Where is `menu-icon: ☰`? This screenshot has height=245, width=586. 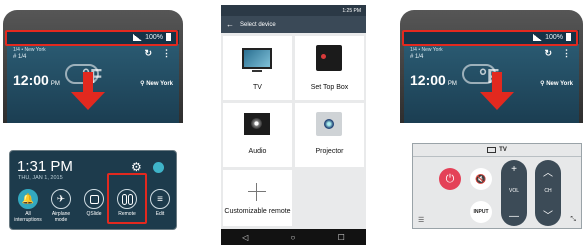
menu-icon: ☰ is located at coordinates (421, 220).